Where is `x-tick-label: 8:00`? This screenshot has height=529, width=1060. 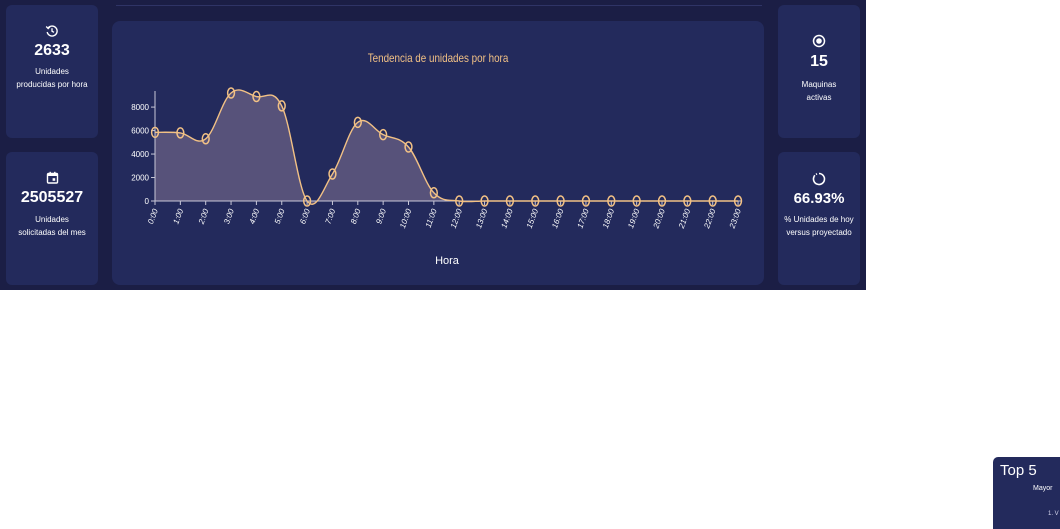 x-tick-label: 8:00 is located at coordinates (356, 216).